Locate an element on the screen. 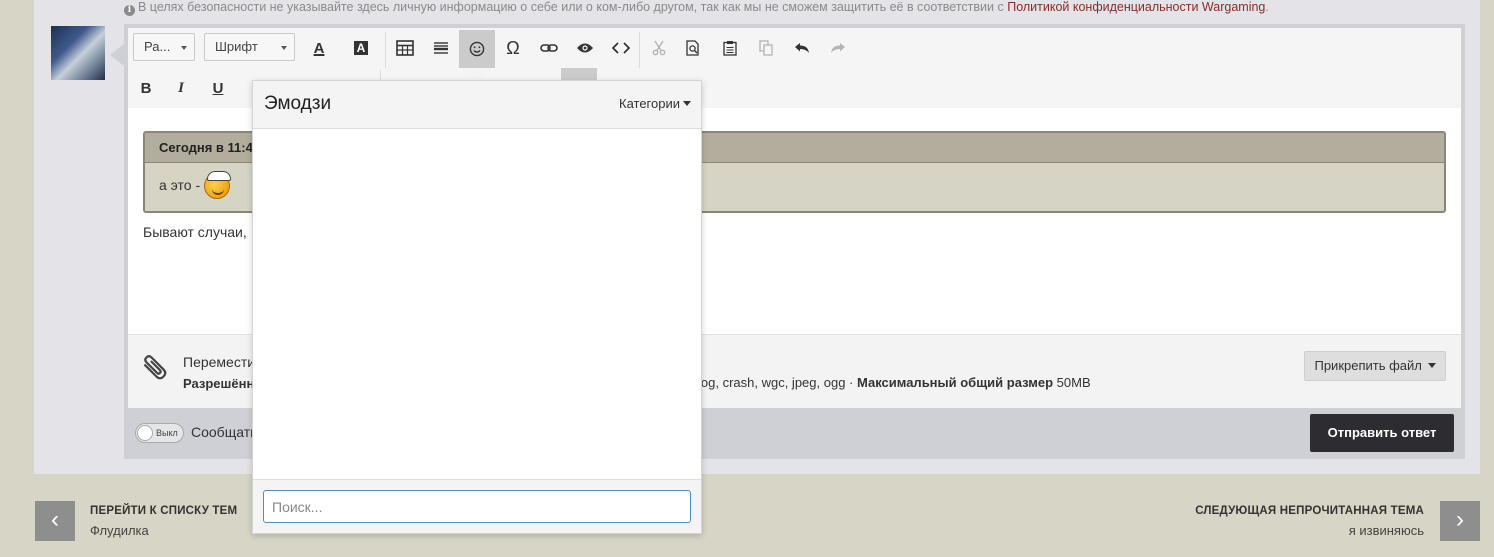 The image size is (1494, 557). table-button is located at coordinates (405, 48).